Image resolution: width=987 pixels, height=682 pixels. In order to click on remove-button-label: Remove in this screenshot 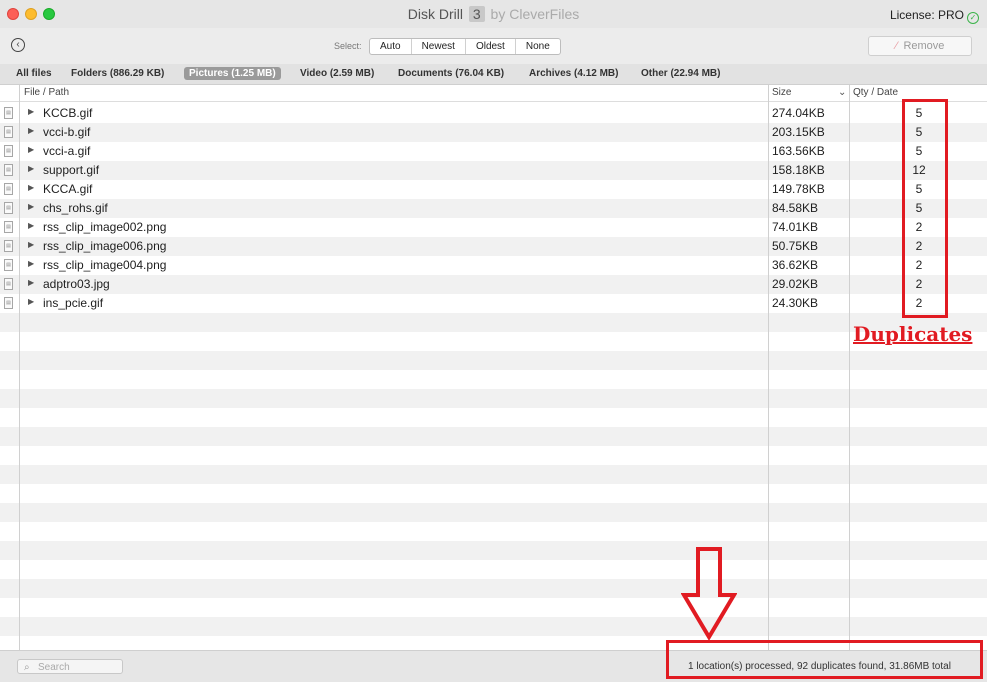, I will do `click(924, 46)`.